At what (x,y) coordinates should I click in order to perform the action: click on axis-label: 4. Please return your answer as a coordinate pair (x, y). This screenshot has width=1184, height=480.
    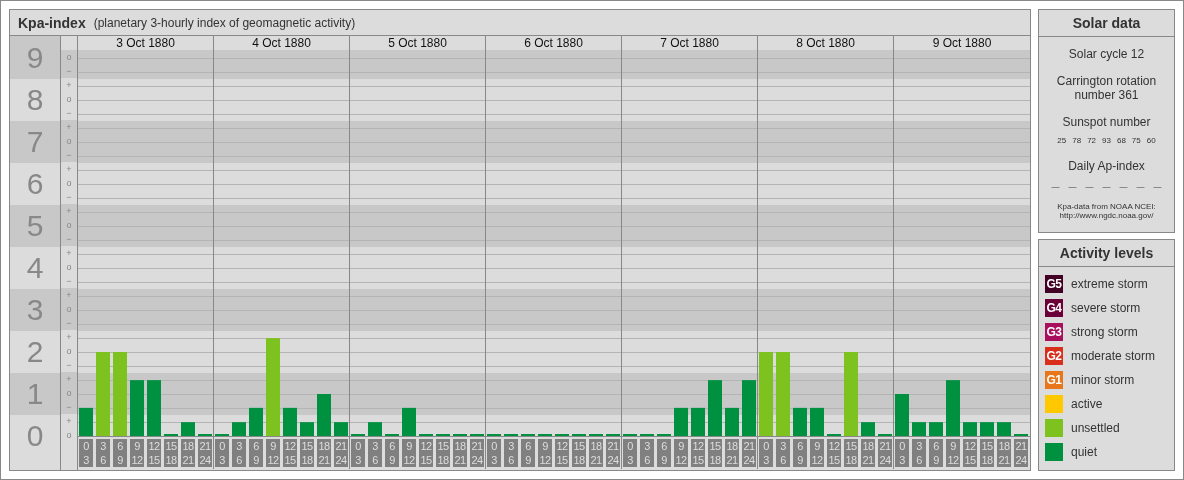
    Looking at the image, I should click on (35, 268).